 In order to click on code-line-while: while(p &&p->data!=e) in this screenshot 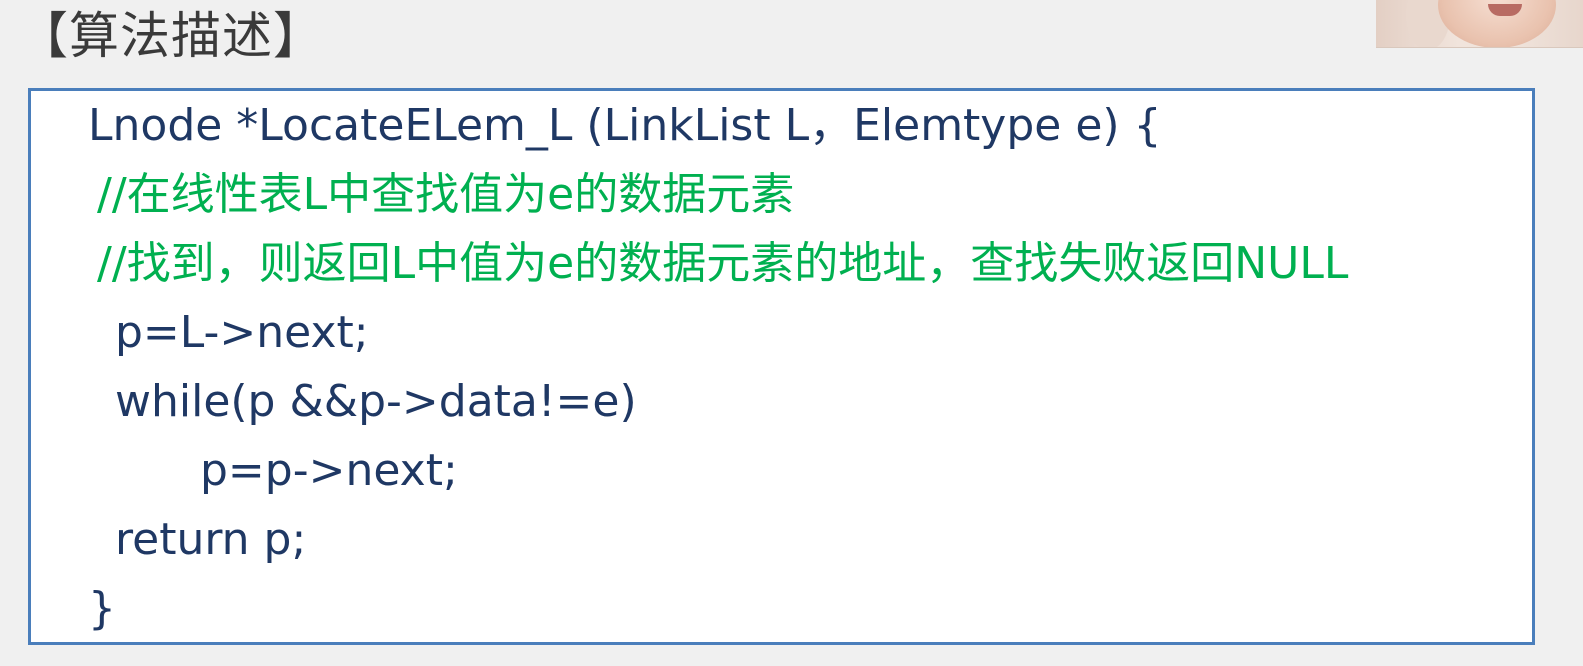, I will do `click(376, 401)`.